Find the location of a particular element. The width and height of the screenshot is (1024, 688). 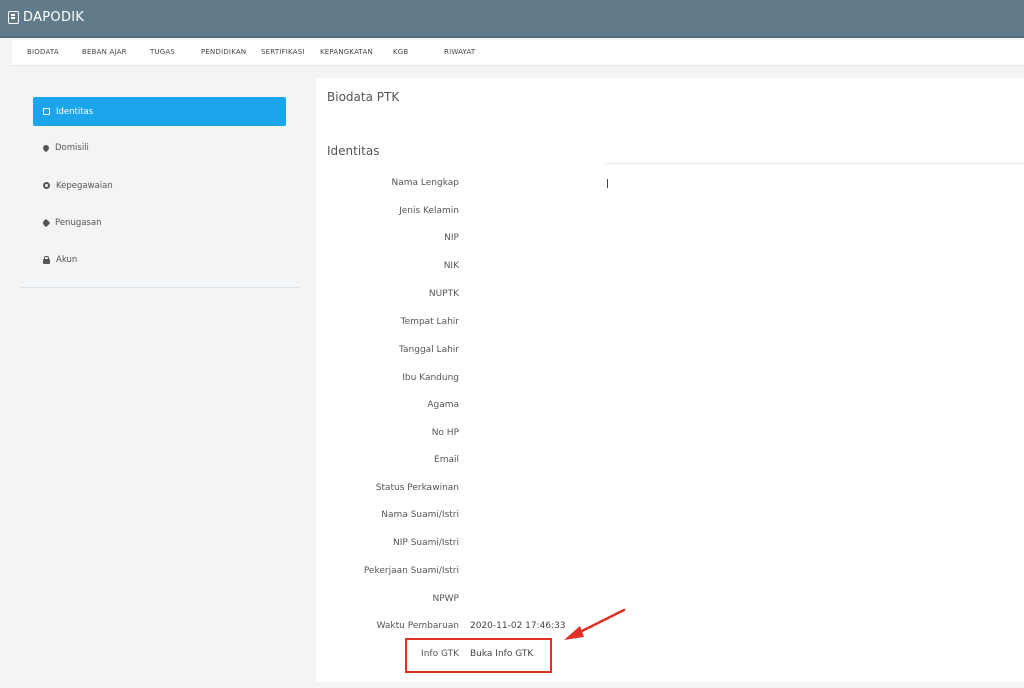

tag-icon is located at coordinates (46, 222).